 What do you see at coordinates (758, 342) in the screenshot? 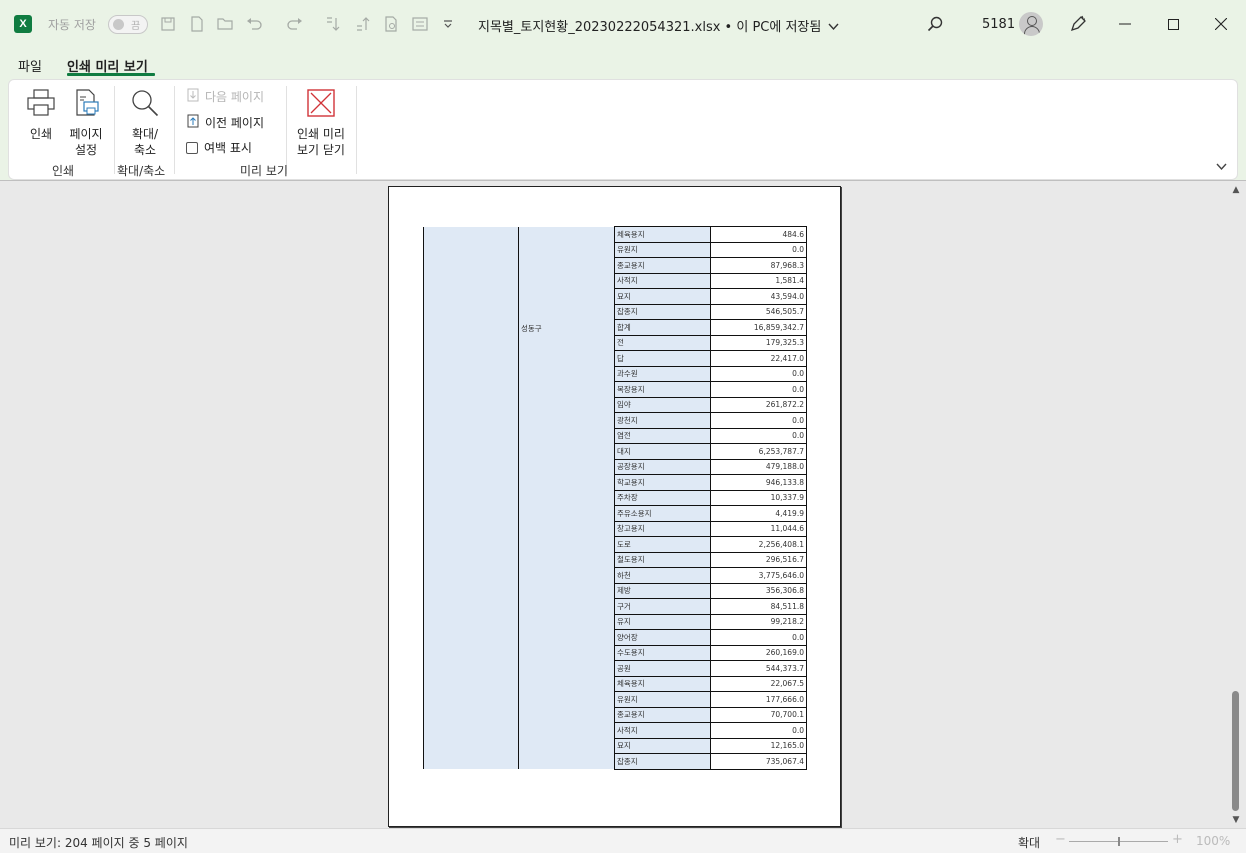
I see `area-value-cell: 179,325.3` at bounding box center [758, 342].